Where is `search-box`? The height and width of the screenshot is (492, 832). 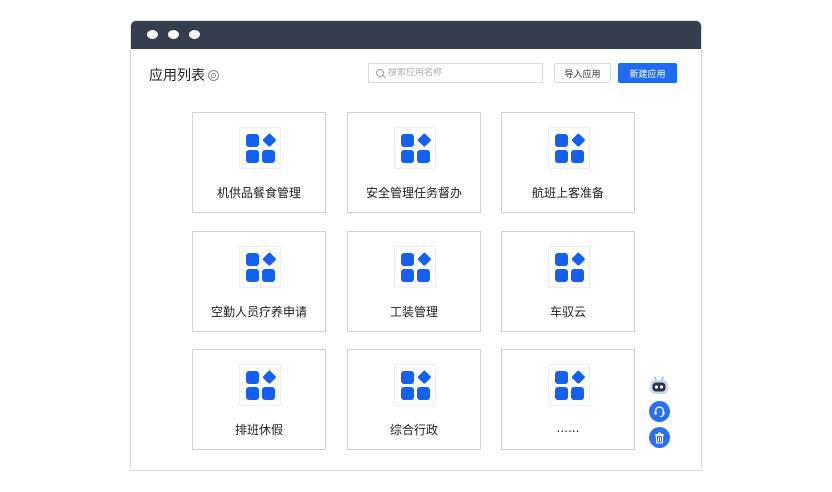 search-box is located at coordinates (455, 73).